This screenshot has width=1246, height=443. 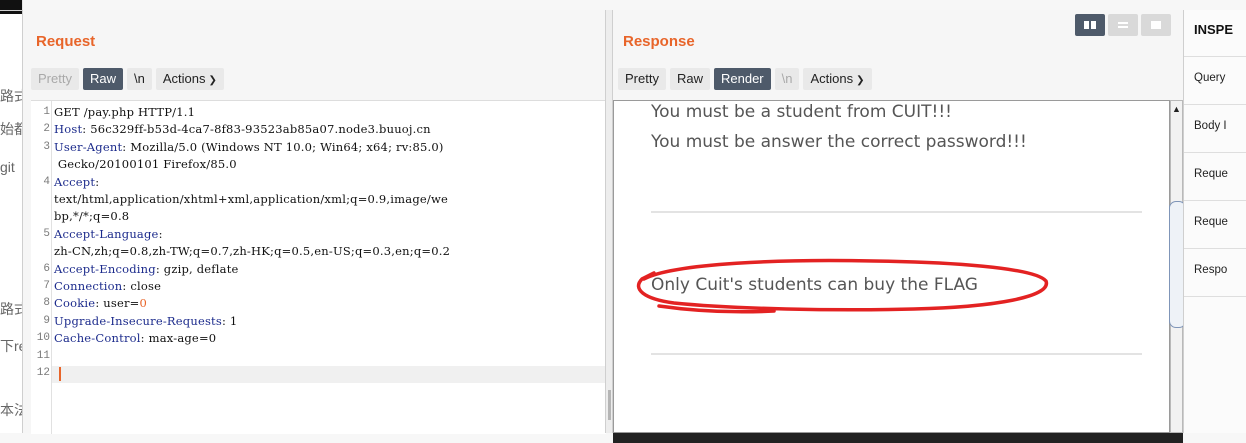 I want to click on header-value: bp,*/*;q=0.8, so click(x=92, y=216).